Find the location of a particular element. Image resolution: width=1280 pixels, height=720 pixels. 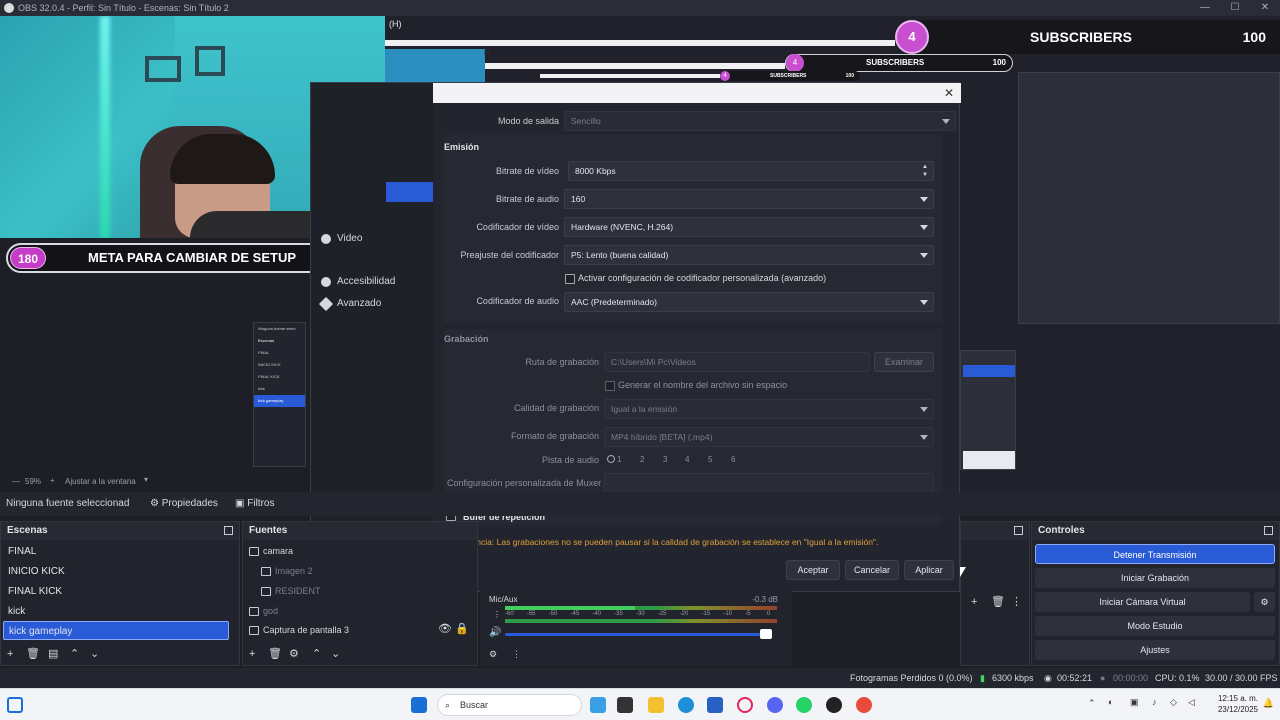

zoom-fit-select: Ajustar a la ventana is located at coordinates (100, 481).